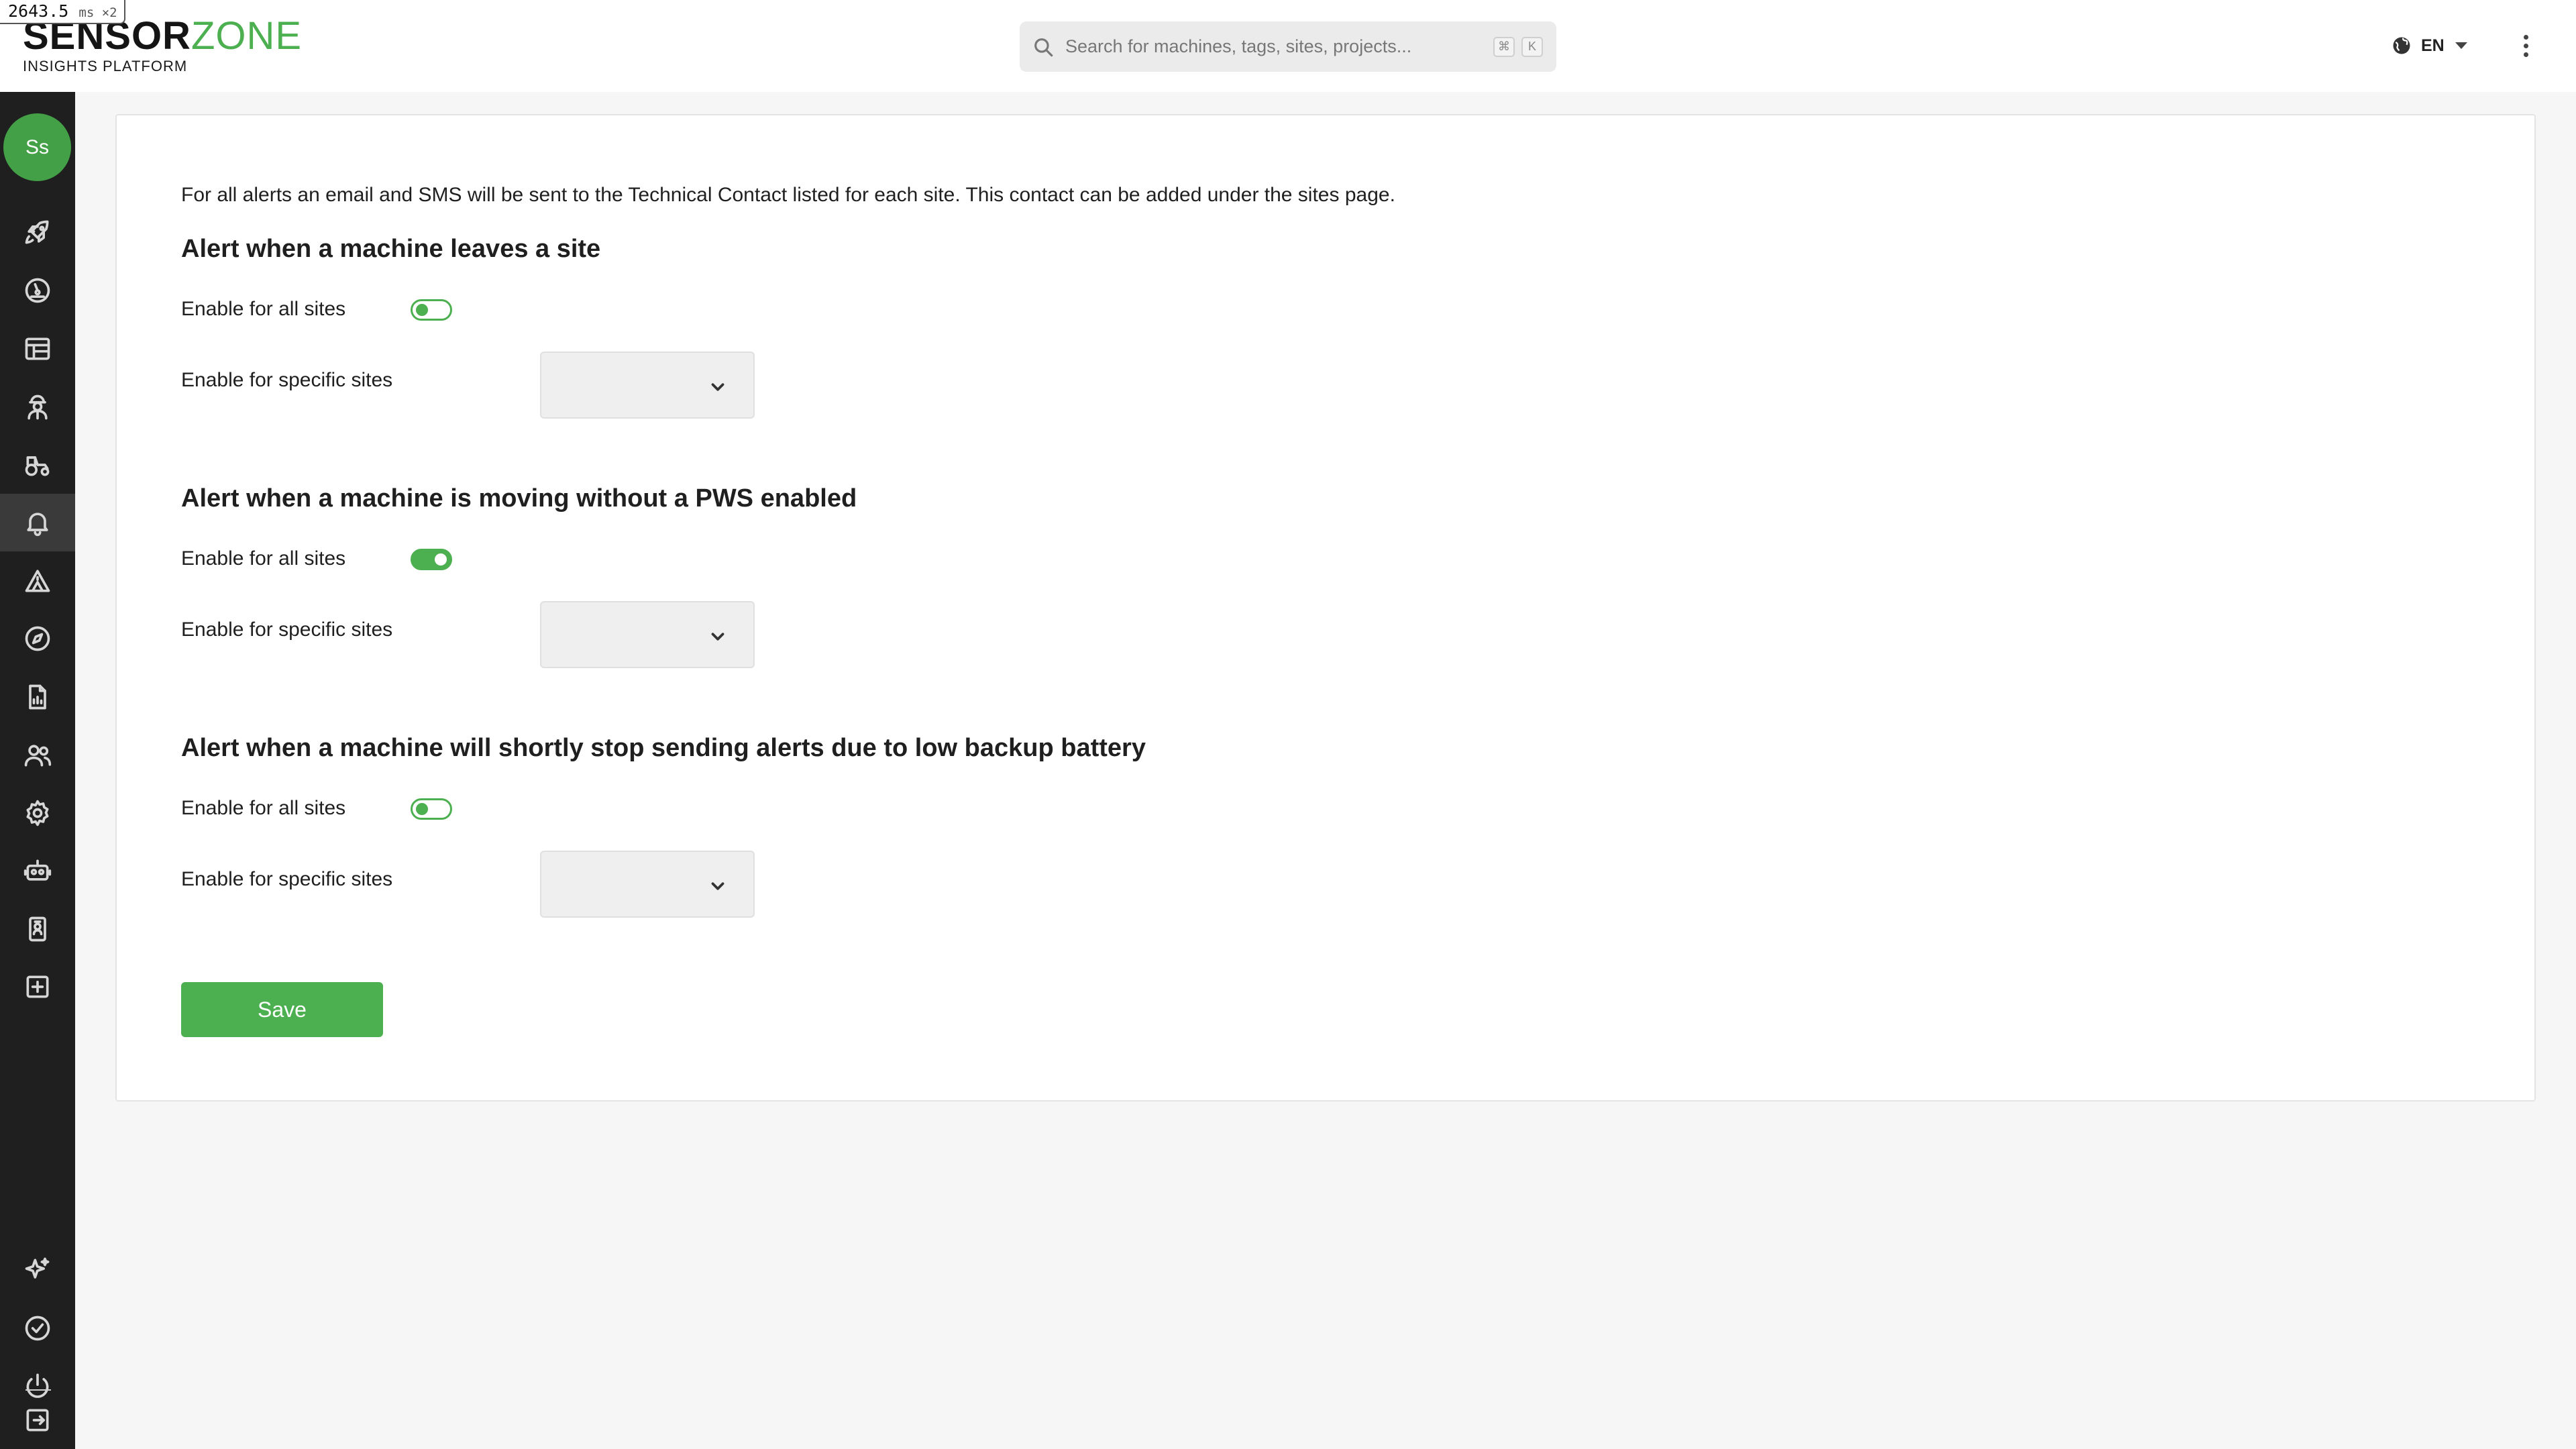 The width and height of the screenshot is (2576, 1449). I want to click on worker-icon, so click(38, 407).